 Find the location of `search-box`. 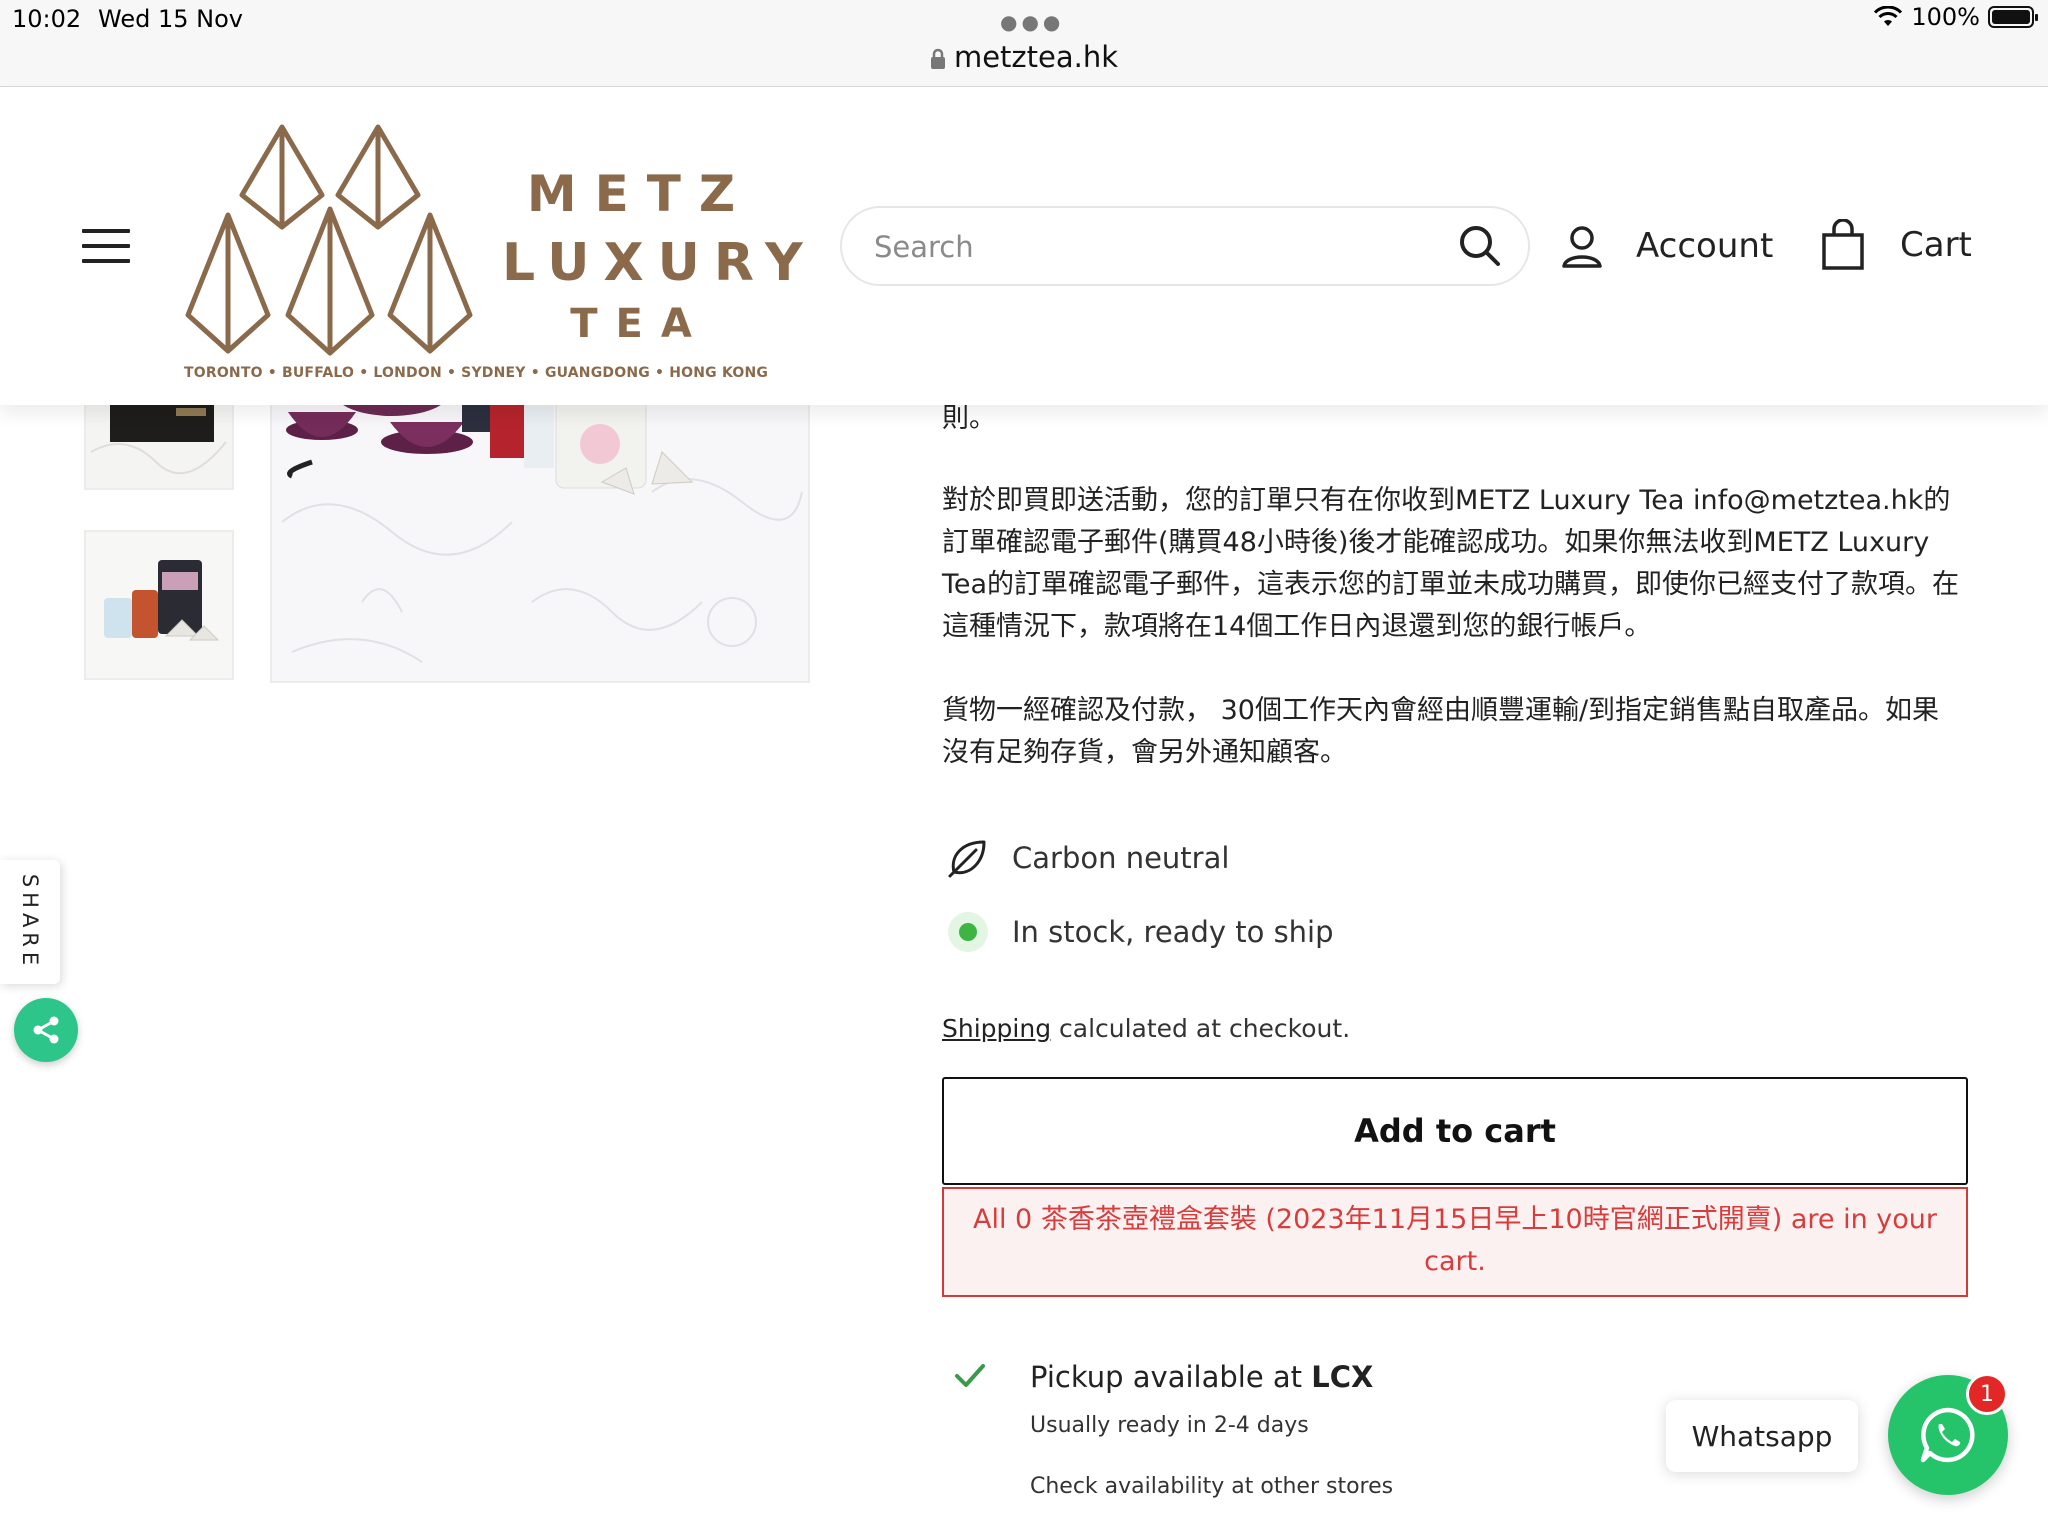

search-box is located at coordinates (1185, 246).